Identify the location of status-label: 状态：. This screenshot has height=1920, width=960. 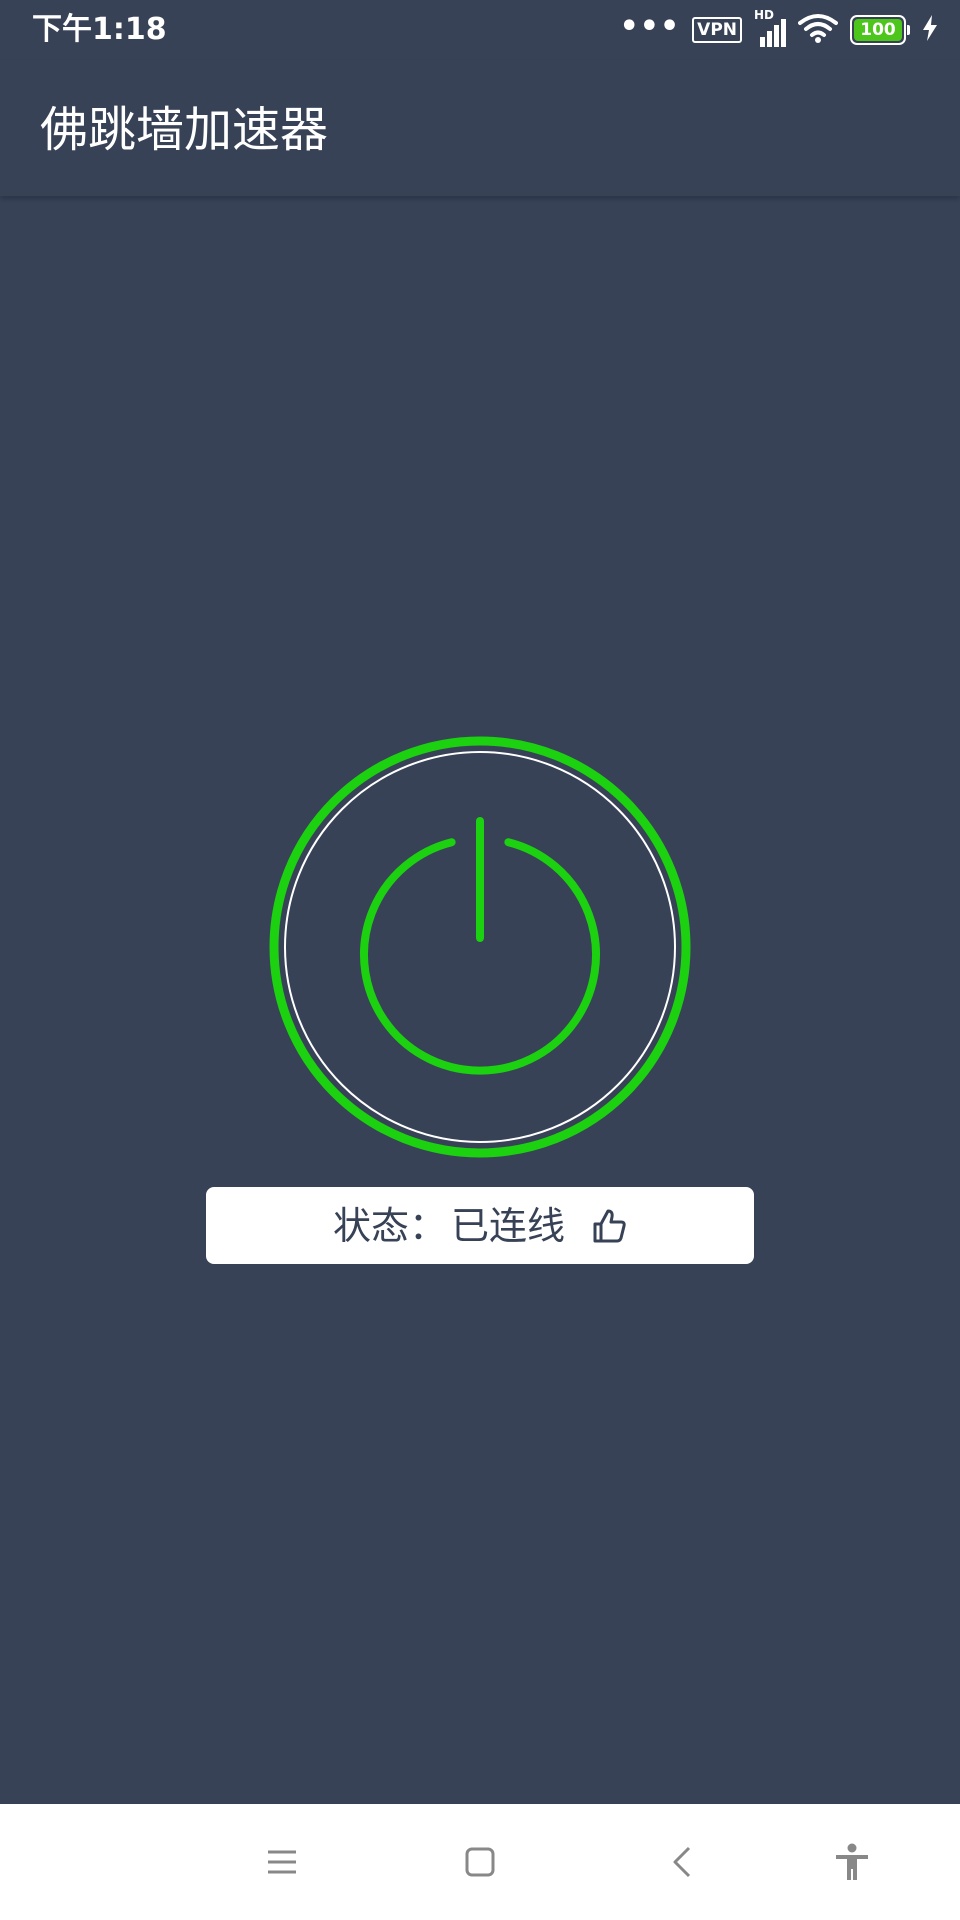
(389, 1225).